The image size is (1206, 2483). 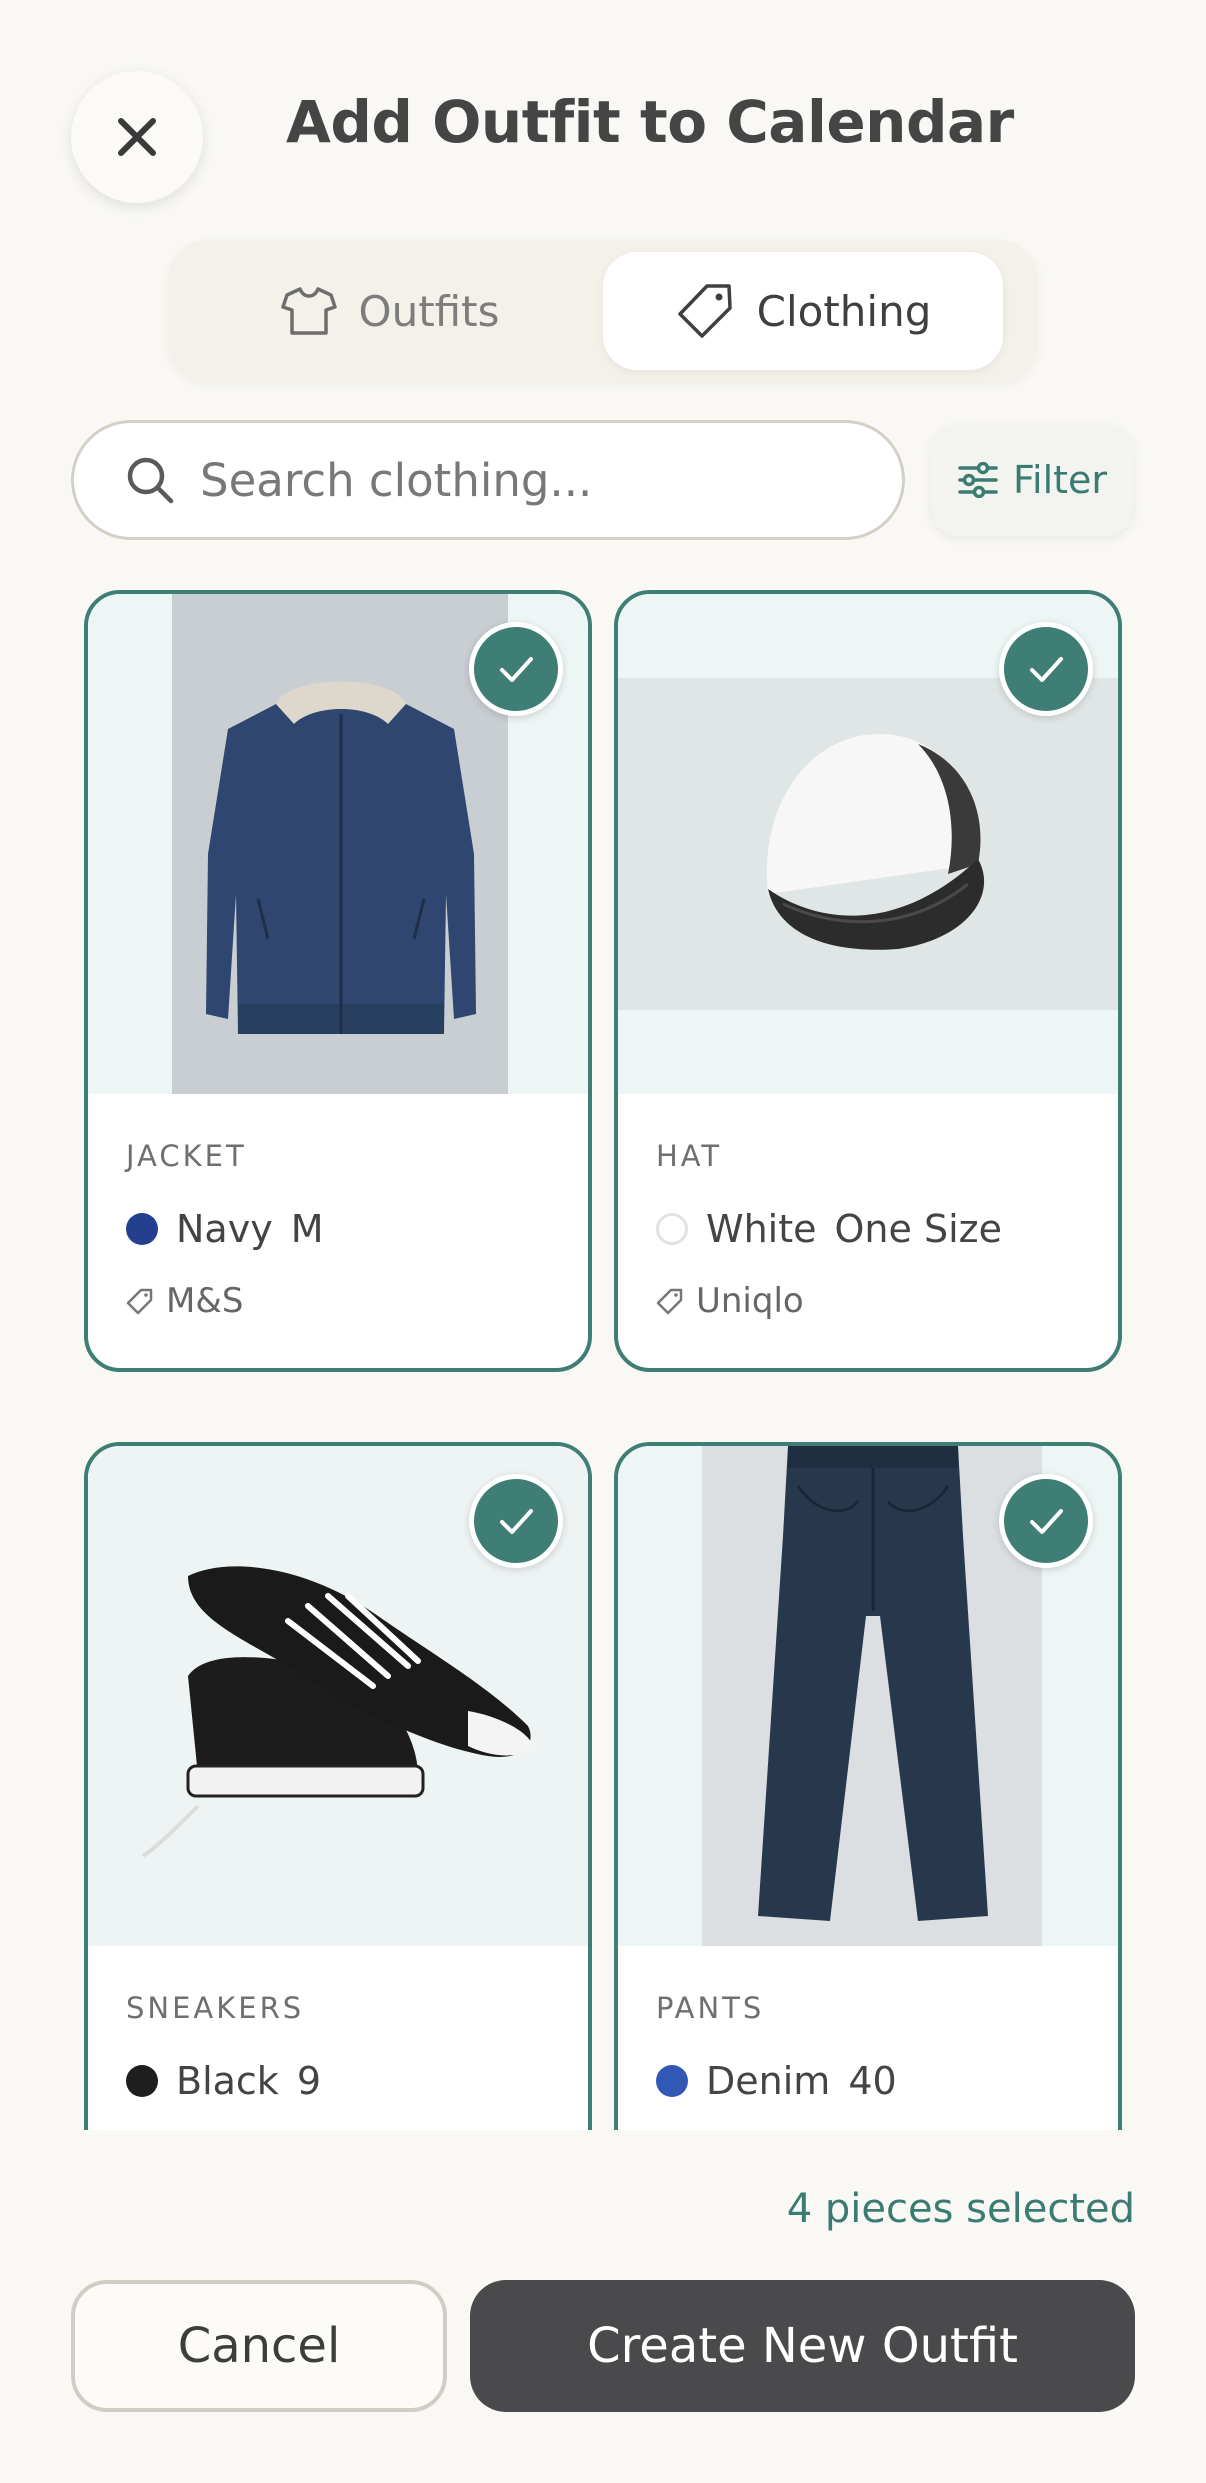 What do you see at coordinates (768, 2081) in the screenshot?
I see `item-color: Denim` at bounding box center [768, 2081].